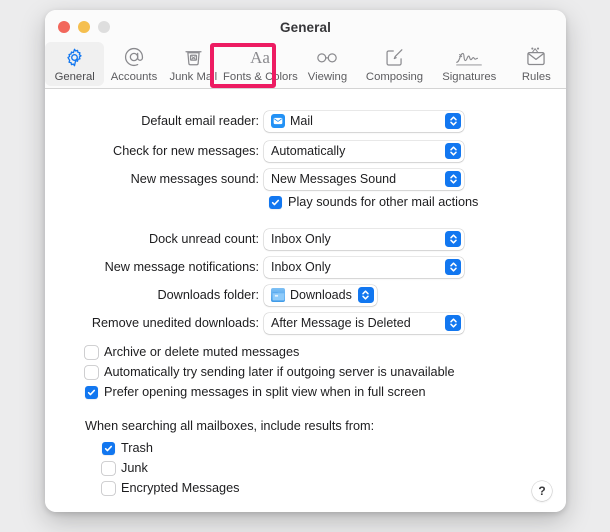  I want to click on play-sounds-checkbox, so click(275, 202).